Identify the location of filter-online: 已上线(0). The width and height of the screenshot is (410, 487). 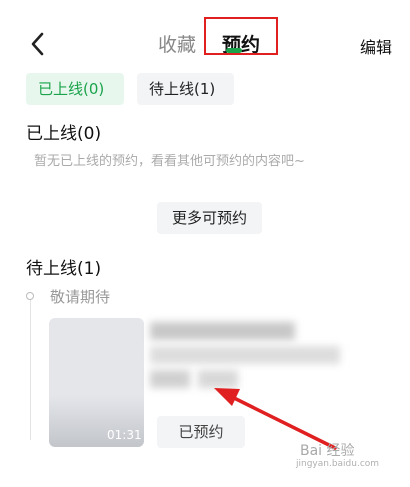
(75, 89).